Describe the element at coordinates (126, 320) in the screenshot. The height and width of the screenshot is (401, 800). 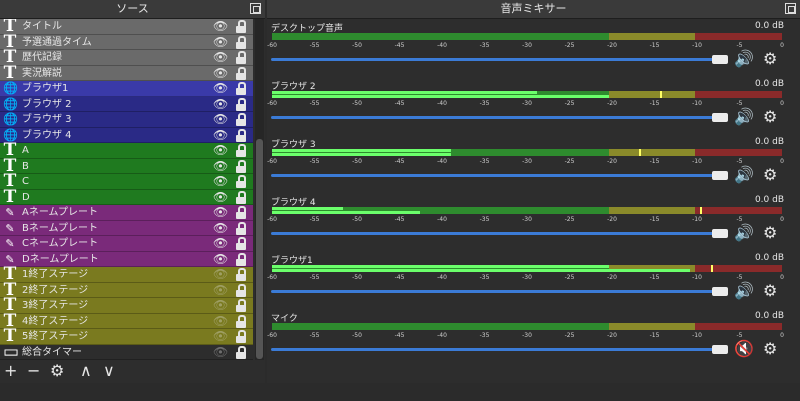
I see `source-item: T 4終了ステージ 👁` at that location.